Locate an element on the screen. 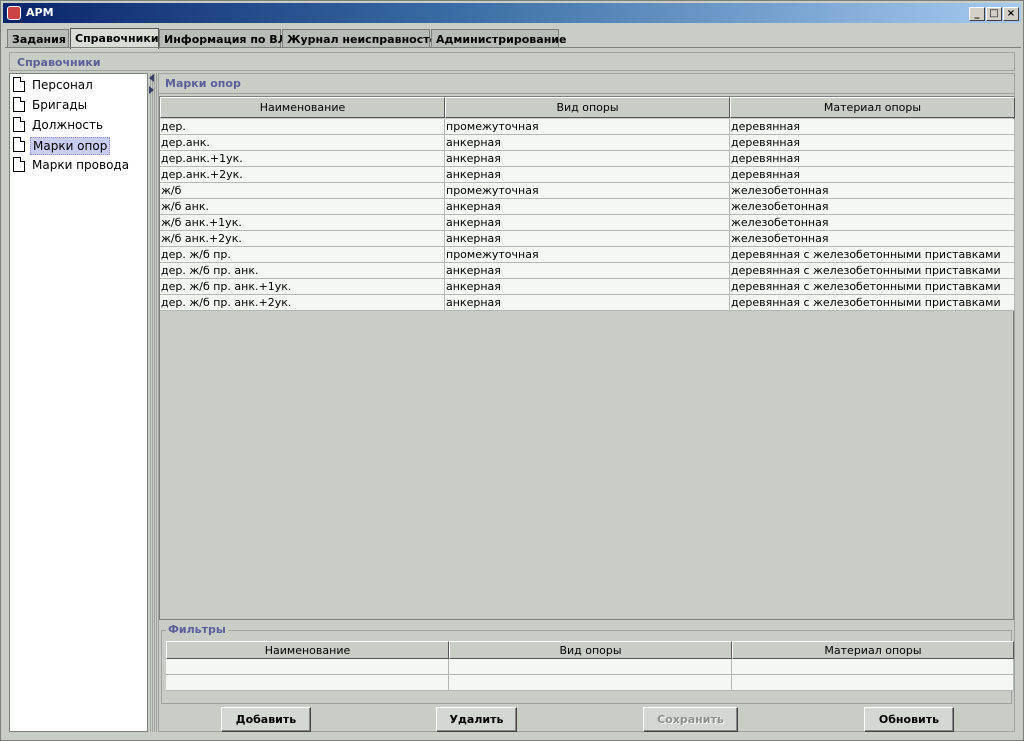 This screenshot has height=741, width=1024. filter-pole-material-input is located at coordinates (873, 667).